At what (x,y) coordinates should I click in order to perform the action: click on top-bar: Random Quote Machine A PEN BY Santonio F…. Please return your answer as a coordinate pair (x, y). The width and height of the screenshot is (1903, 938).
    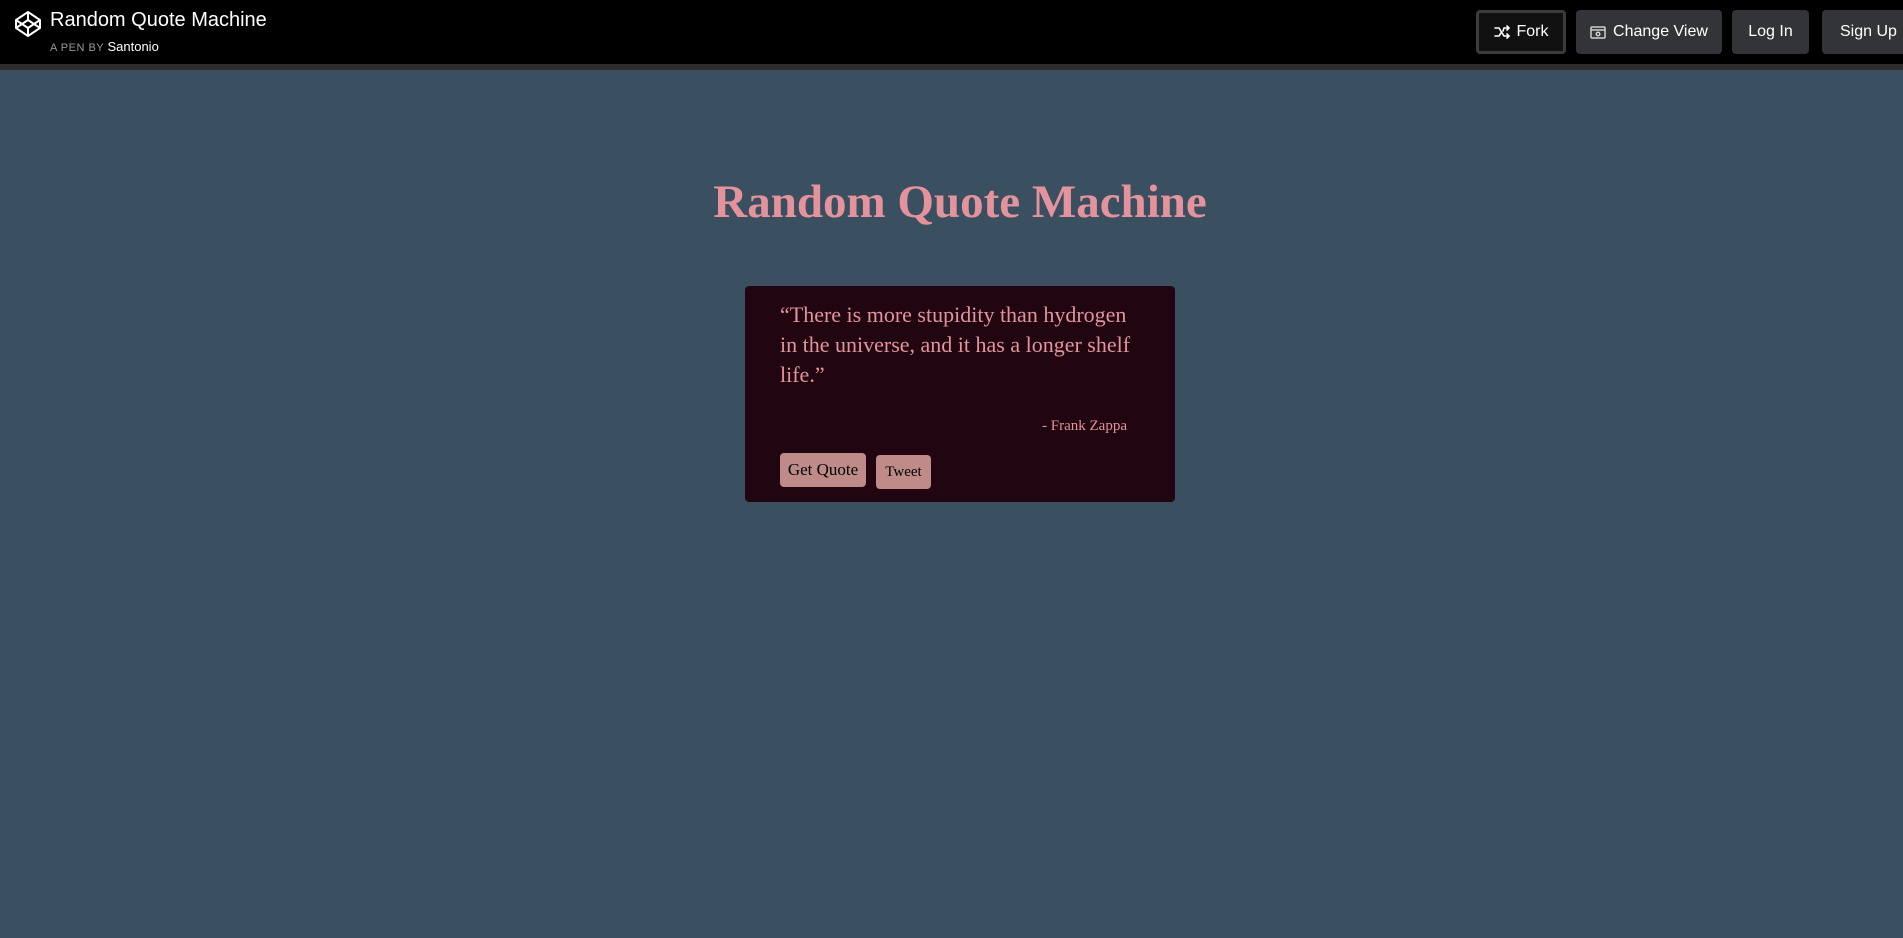
    Looking at the image, I should click on (951, 35).